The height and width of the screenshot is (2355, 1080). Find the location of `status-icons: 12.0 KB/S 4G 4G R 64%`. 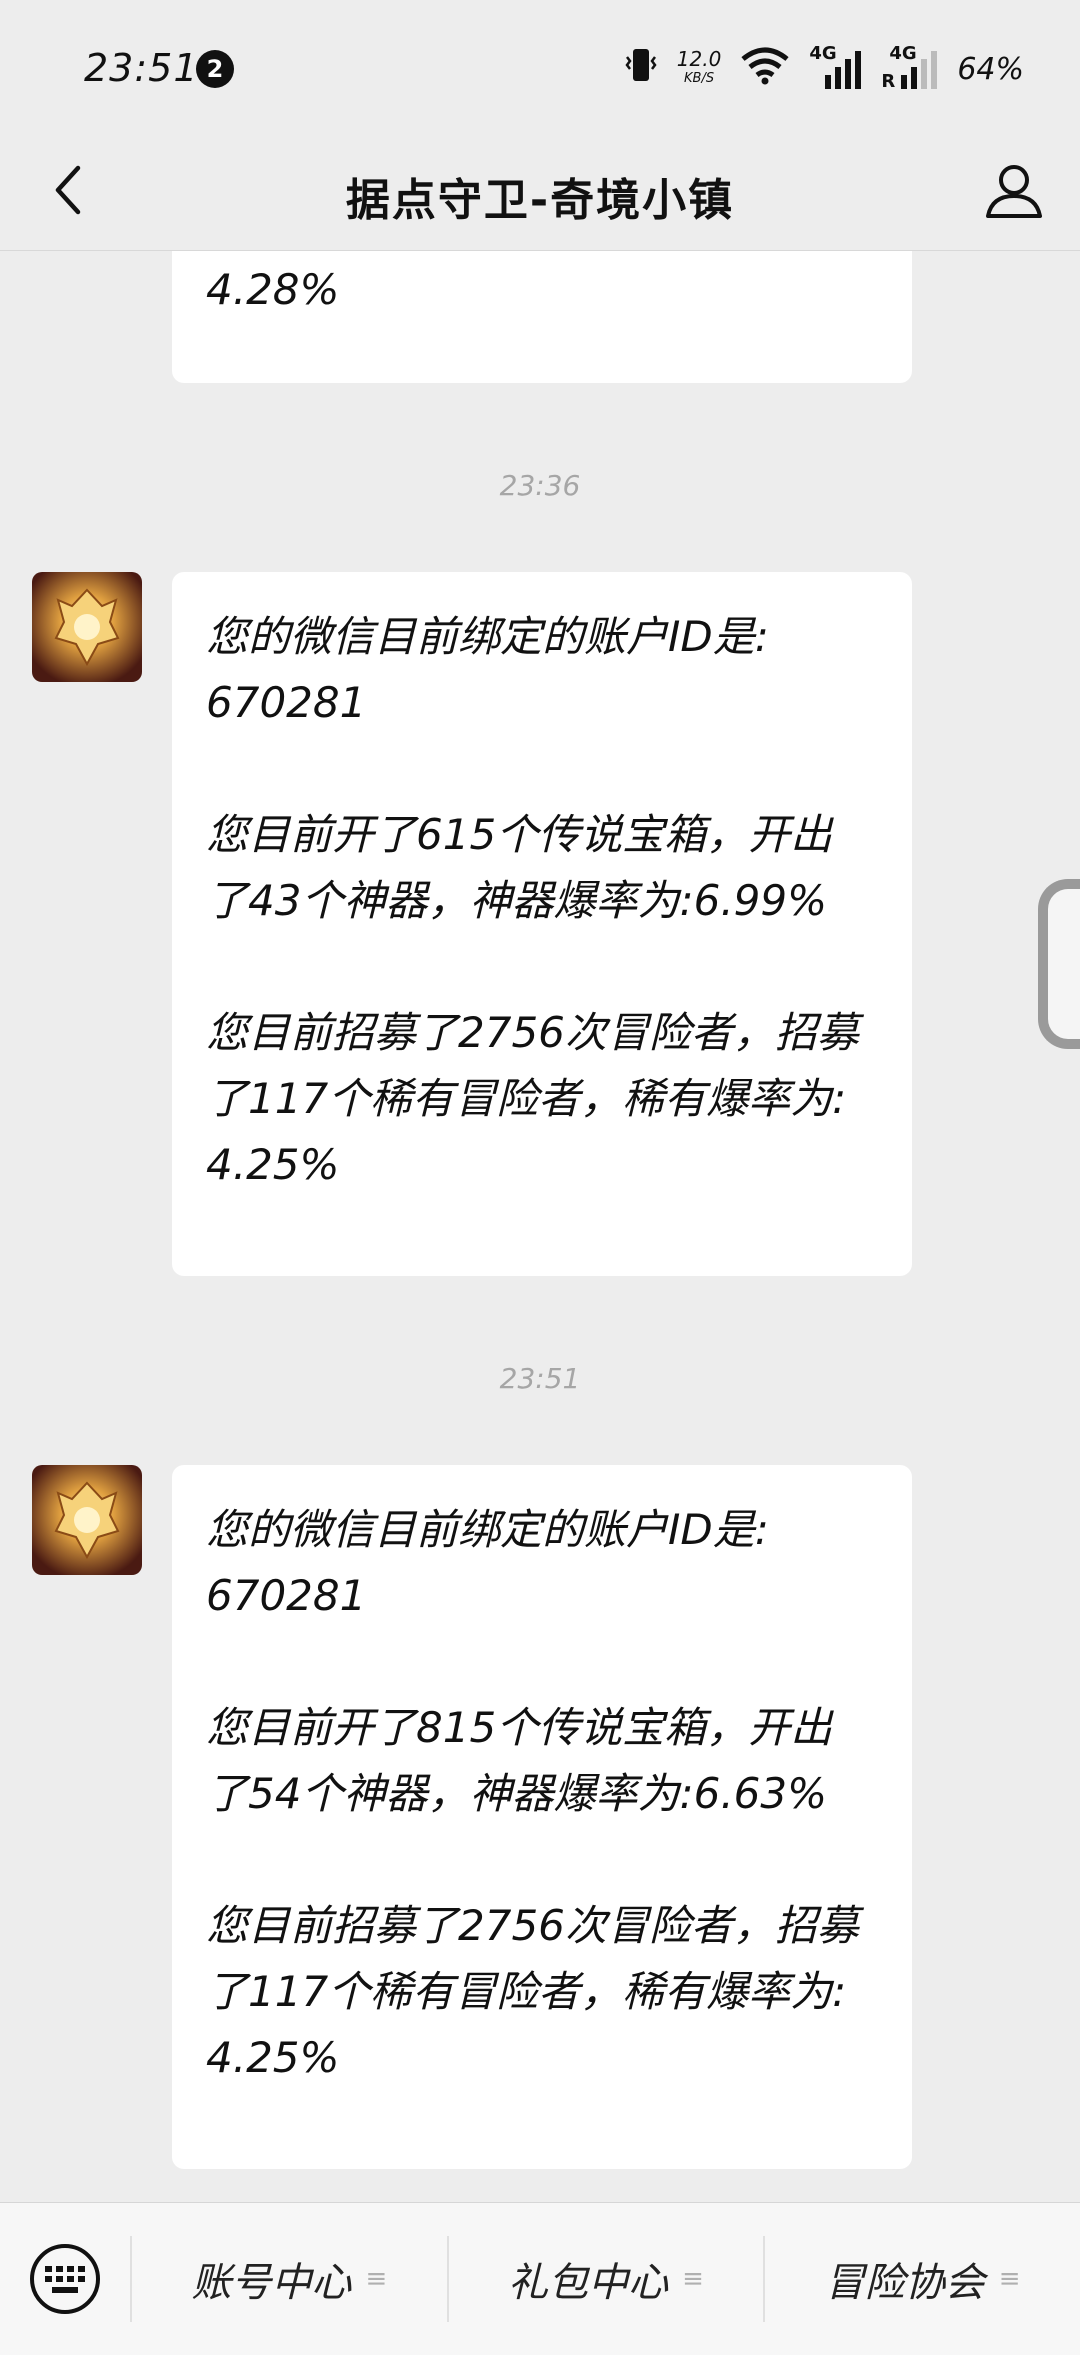

status-icons: 12.0 KB/S 4G 4G R 64% is located at coordinates (823, 68).